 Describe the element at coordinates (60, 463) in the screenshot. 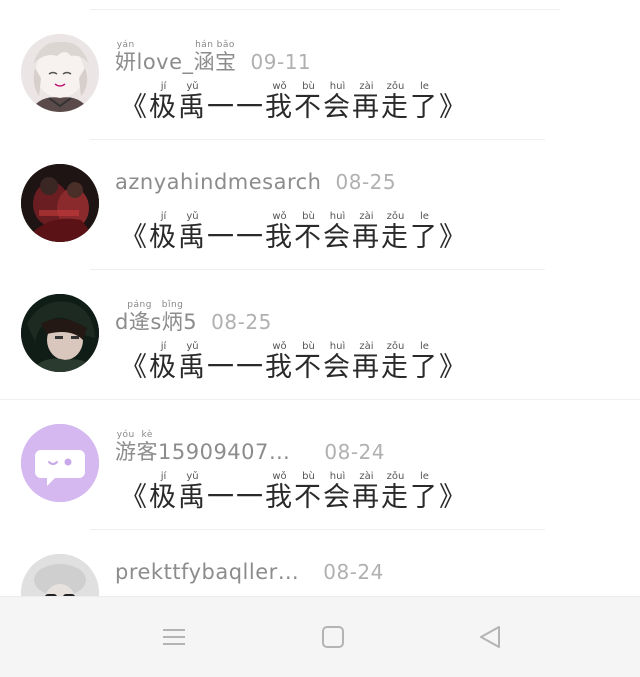

I see `chat-bubble-icon` at that location.